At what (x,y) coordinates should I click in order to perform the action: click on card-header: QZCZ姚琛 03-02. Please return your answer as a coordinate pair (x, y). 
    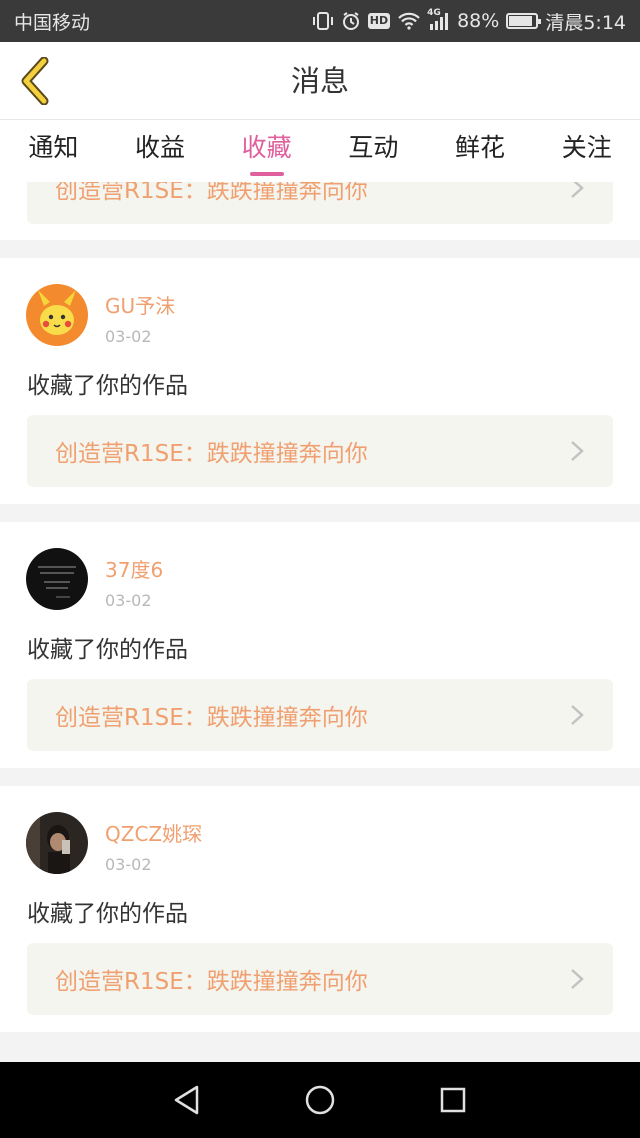
    Looking at the image, I should click on (114, 843).